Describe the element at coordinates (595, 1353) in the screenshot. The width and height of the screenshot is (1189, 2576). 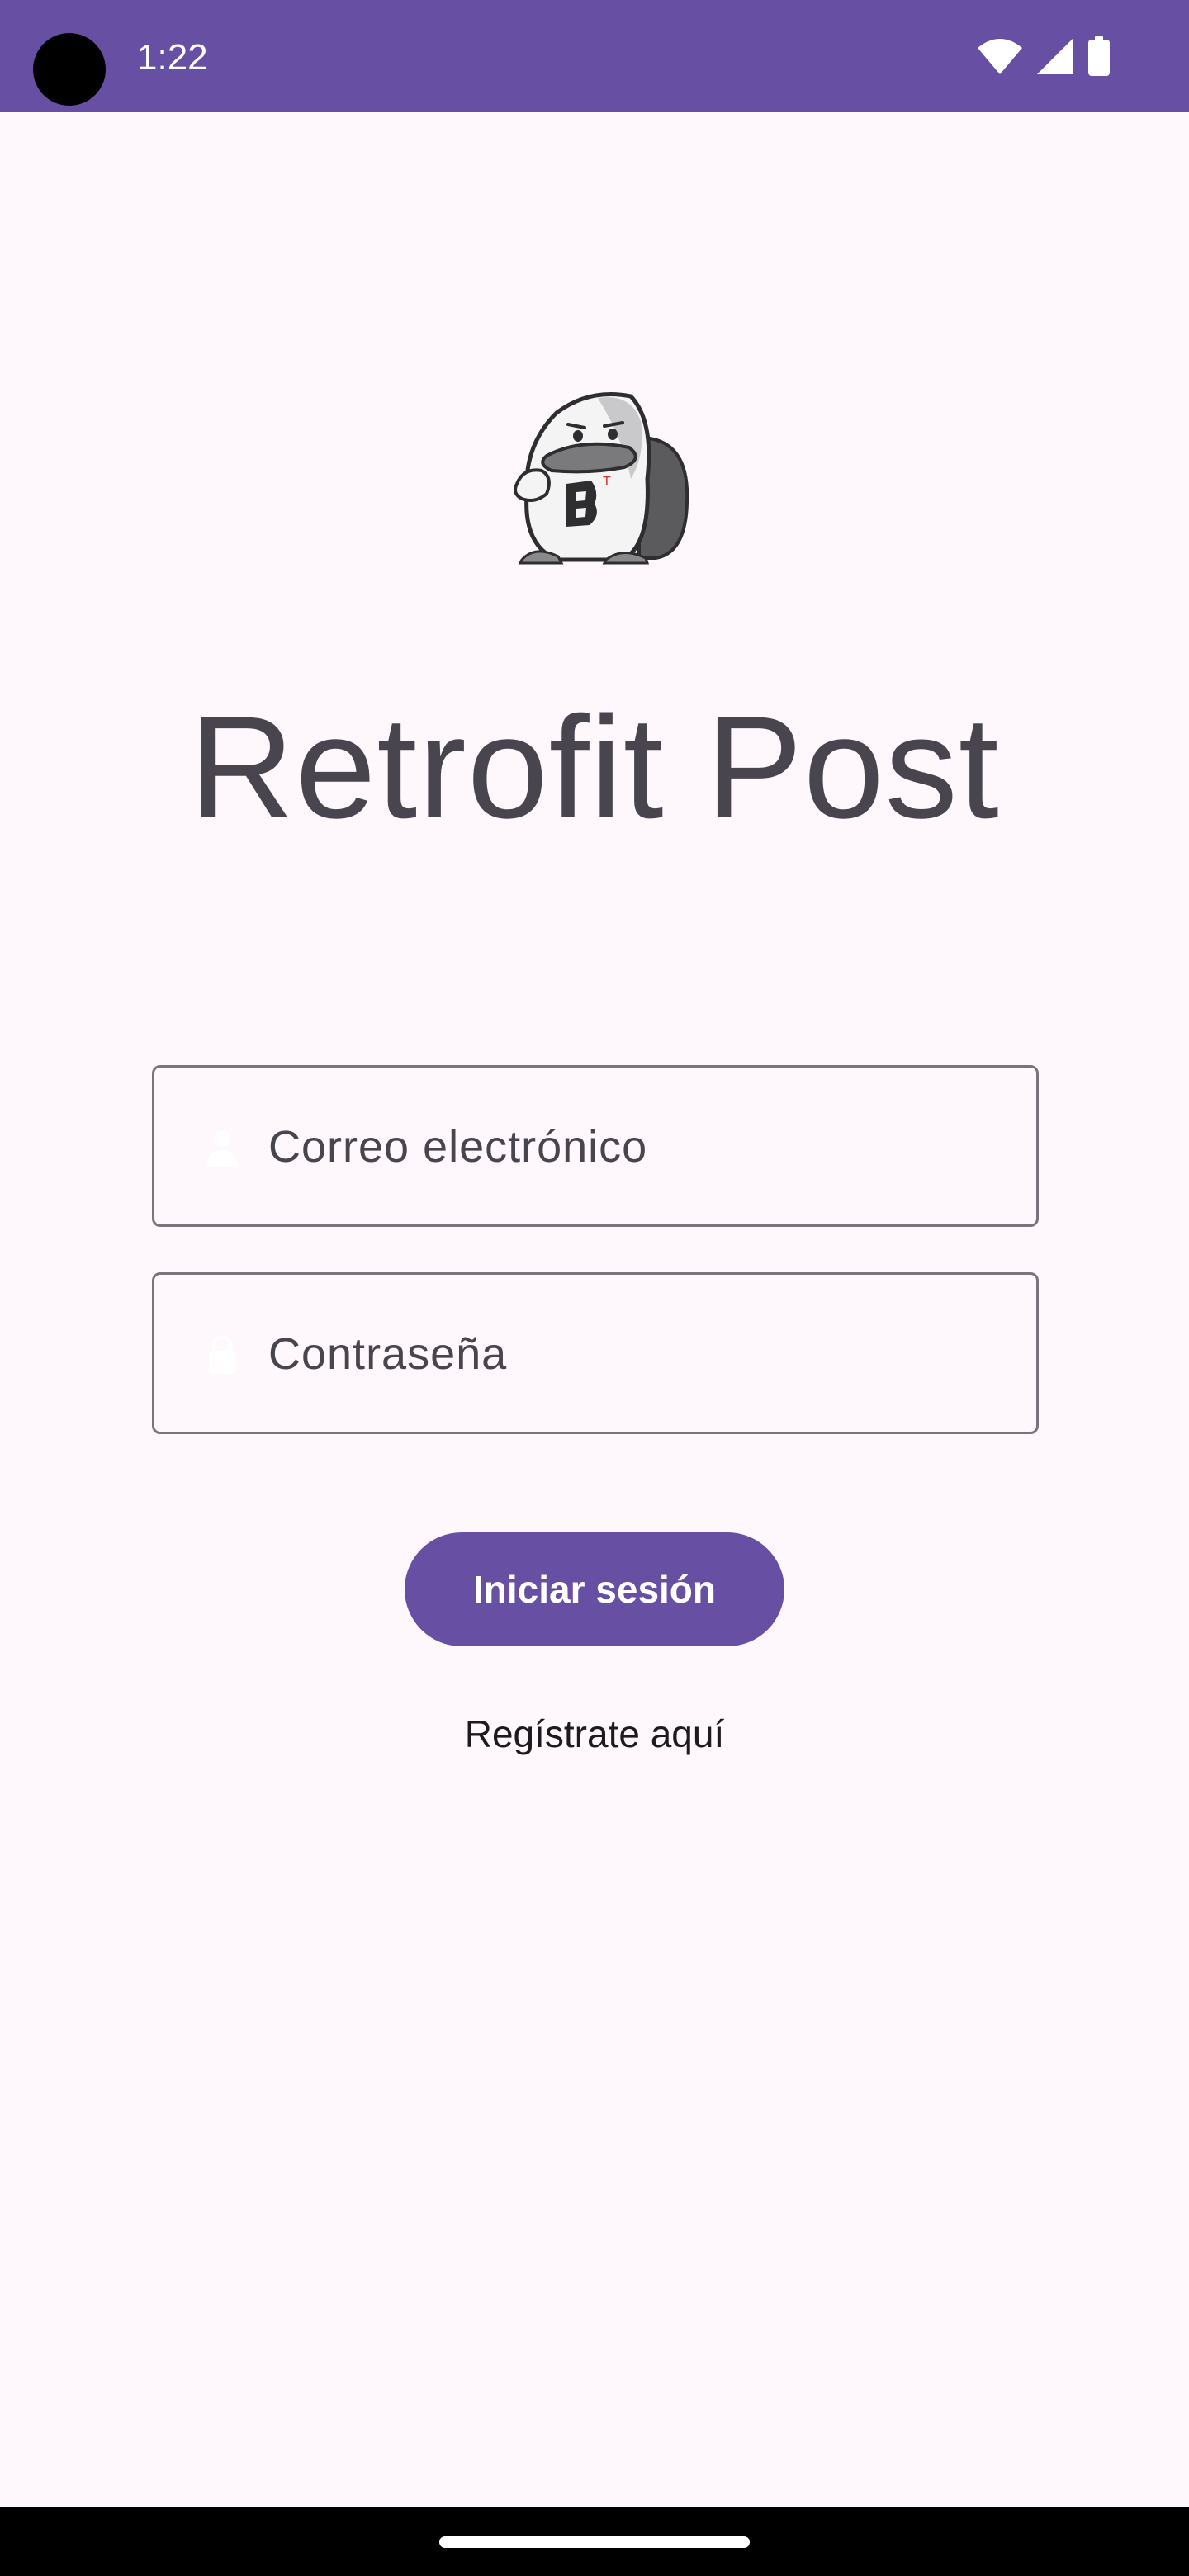
I see `password-field: Contraseña` at that location.